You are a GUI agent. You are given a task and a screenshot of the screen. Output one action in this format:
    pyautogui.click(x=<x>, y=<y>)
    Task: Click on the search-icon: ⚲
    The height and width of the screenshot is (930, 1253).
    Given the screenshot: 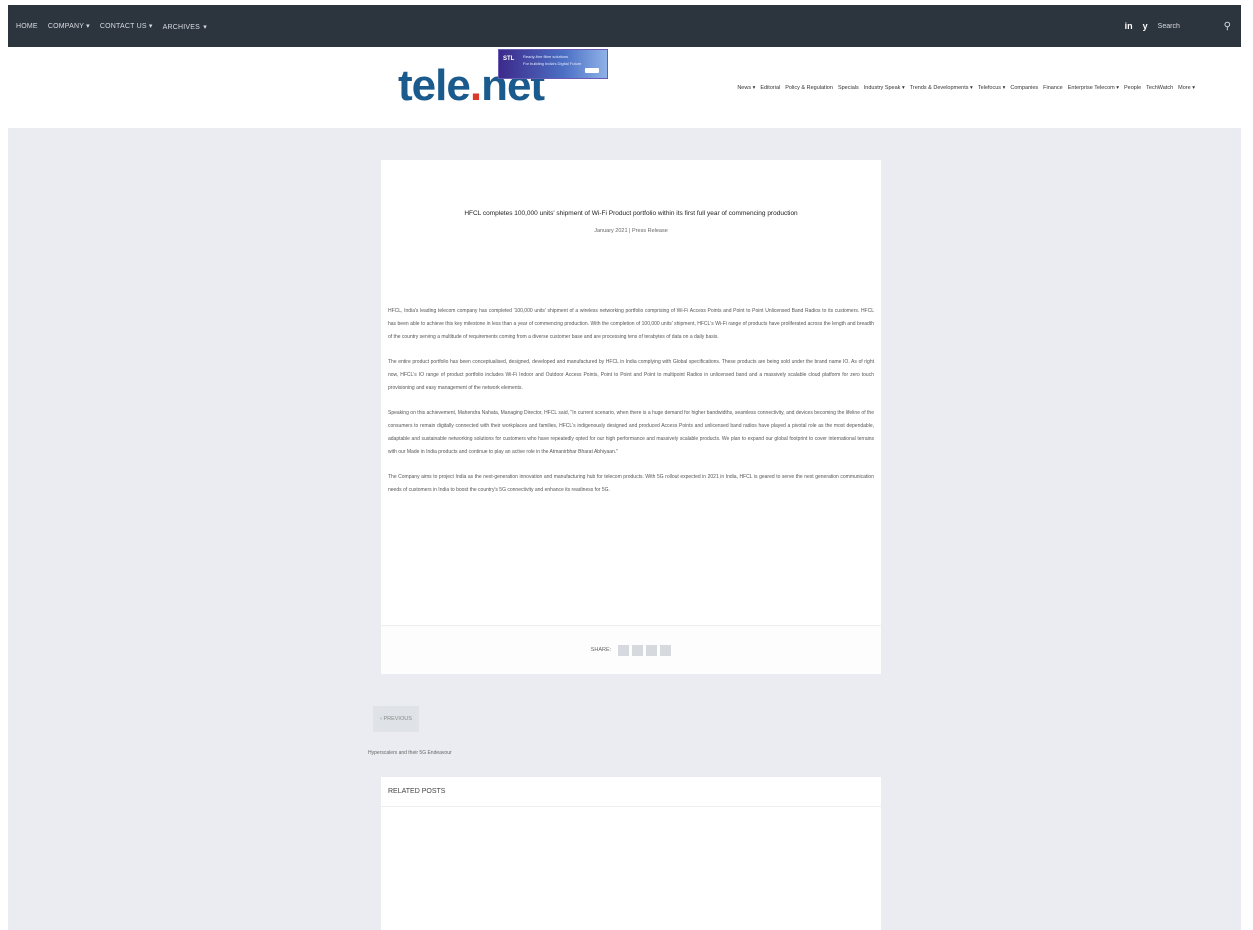 What is the action you would take?
    pyautogui.click(x=1227, y=26)
    